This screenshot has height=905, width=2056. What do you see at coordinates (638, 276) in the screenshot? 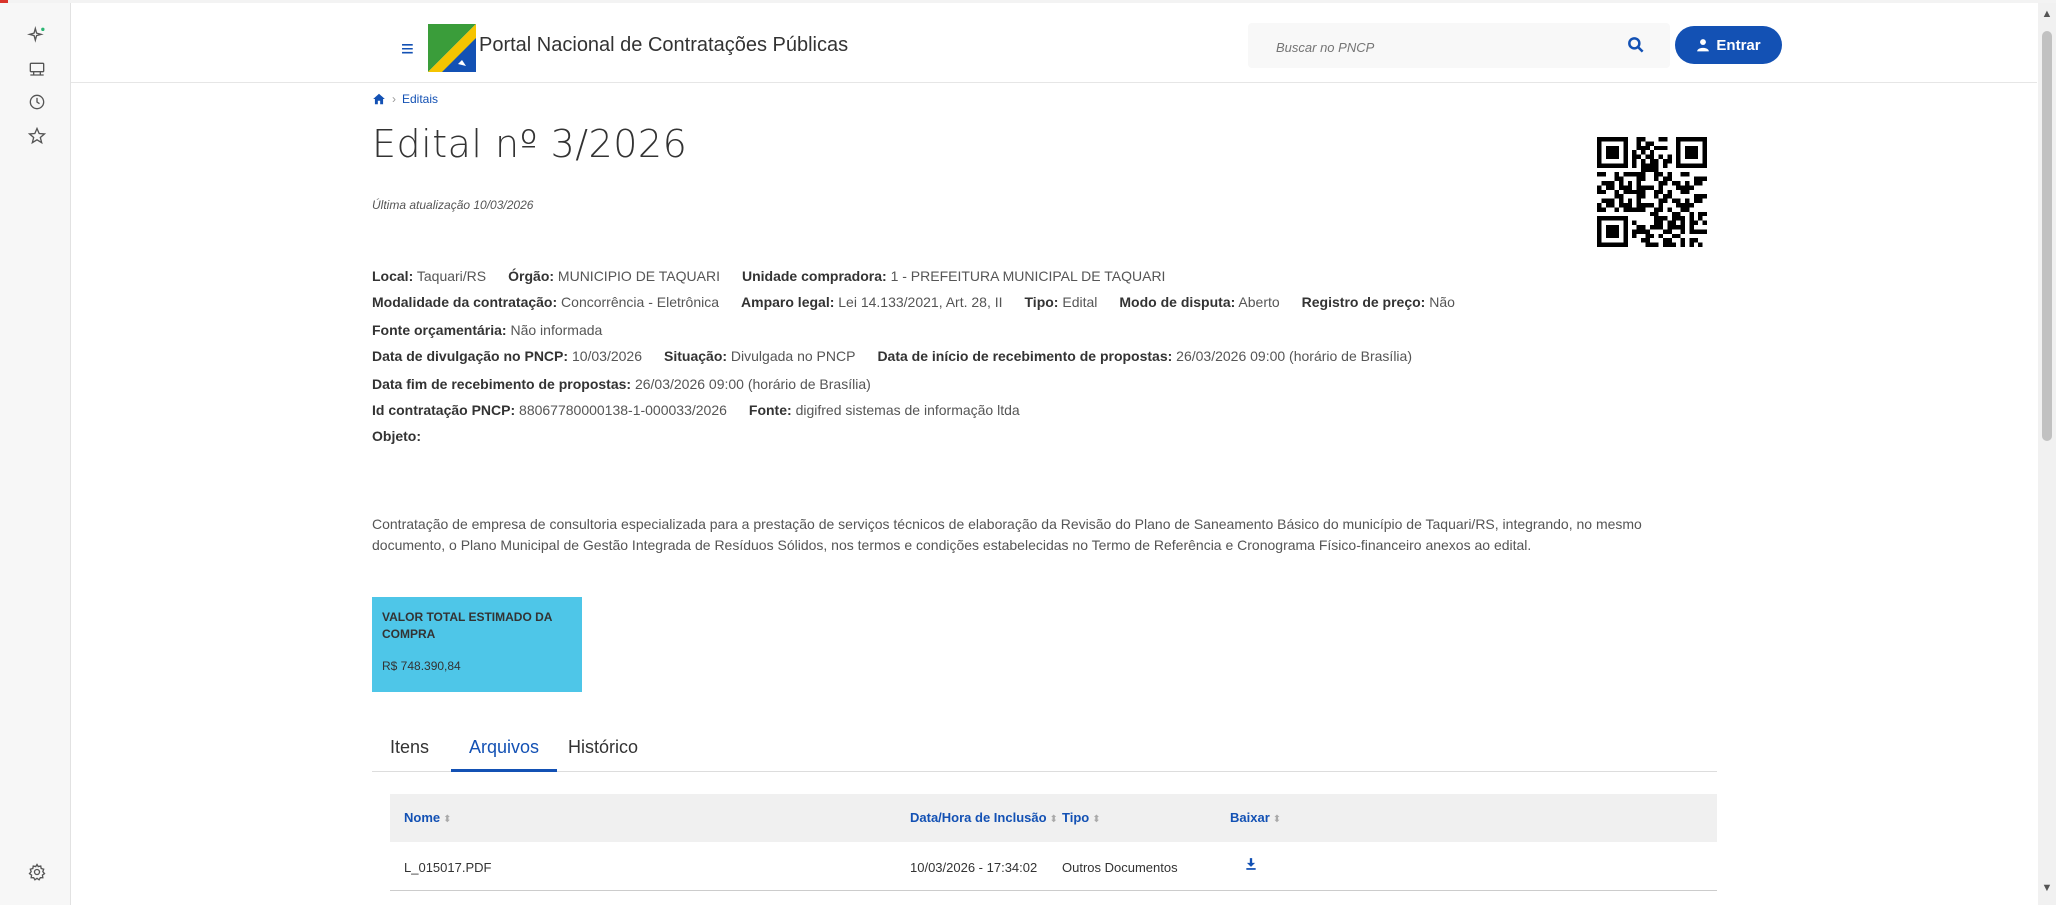
I see `info-value: MUNICIPIO DE TAQUARI` at bounding box center [638, 276].